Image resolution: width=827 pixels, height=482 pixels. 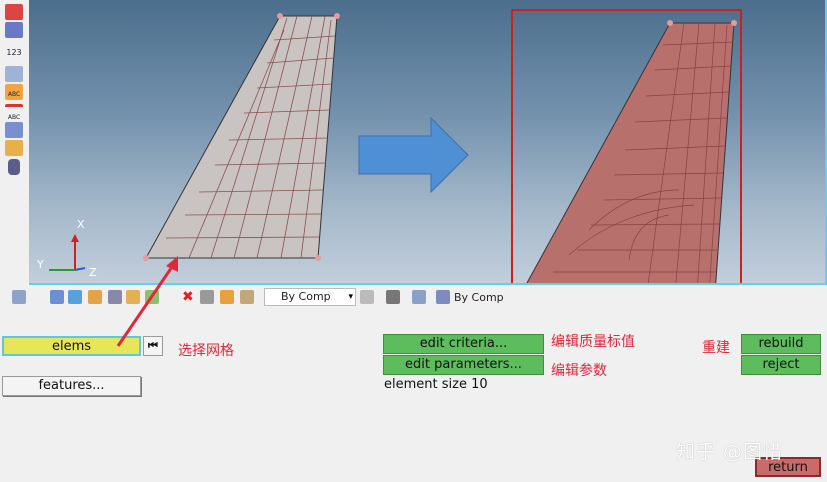 I want to click on annotation-arrow, so click(x=146, y=305).